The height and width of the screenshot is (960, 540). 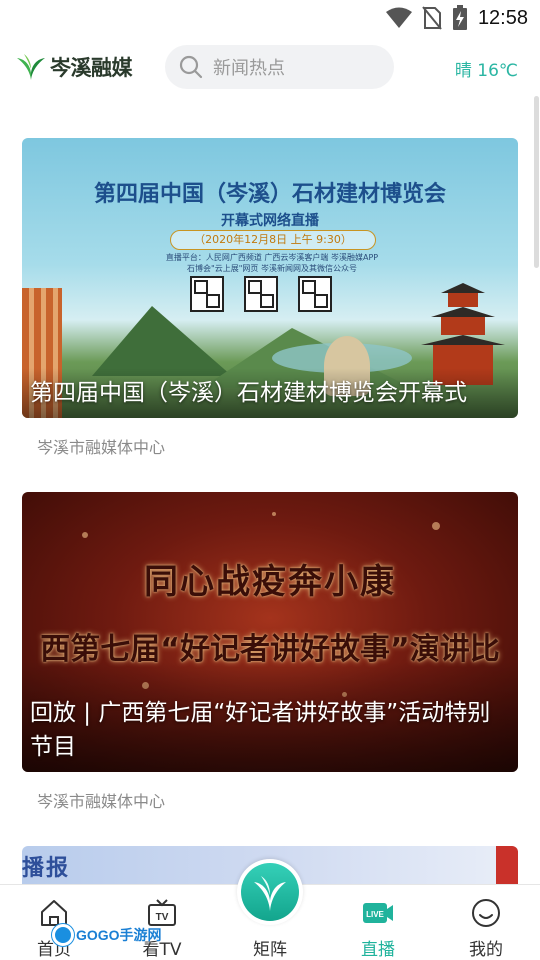 I want to click on bottom-nav: 首页 TV 看TV 矩阵 LIVE 直播 我的, so click(x=270, y=909).